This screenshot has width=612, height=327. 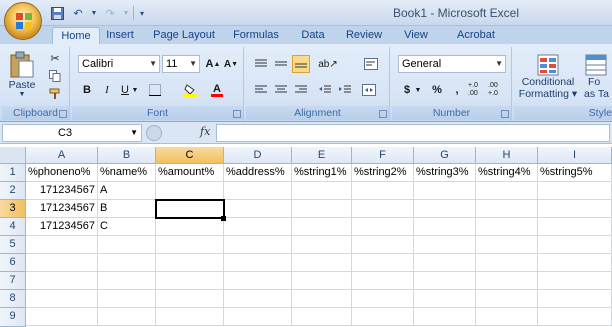 I want to click on cell-c7, so click(x=190, y=281).